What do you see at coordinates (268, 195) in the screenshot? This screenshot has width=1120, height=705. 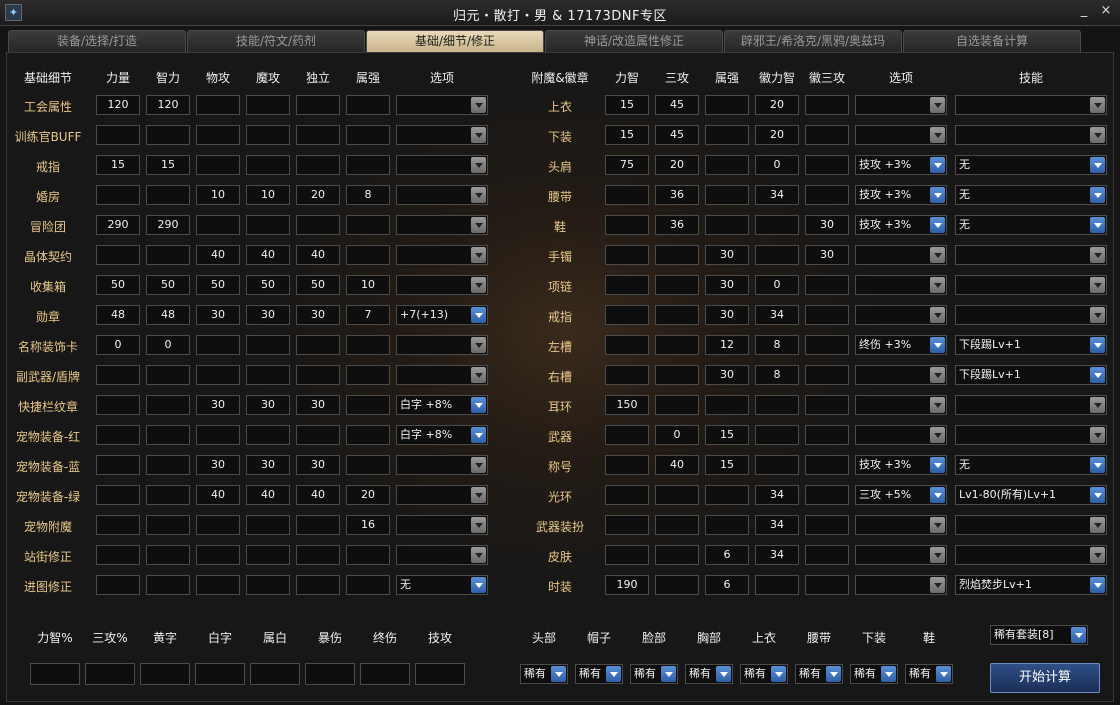 I see `left-value-cell: 10` at bounding box center [268, 195].